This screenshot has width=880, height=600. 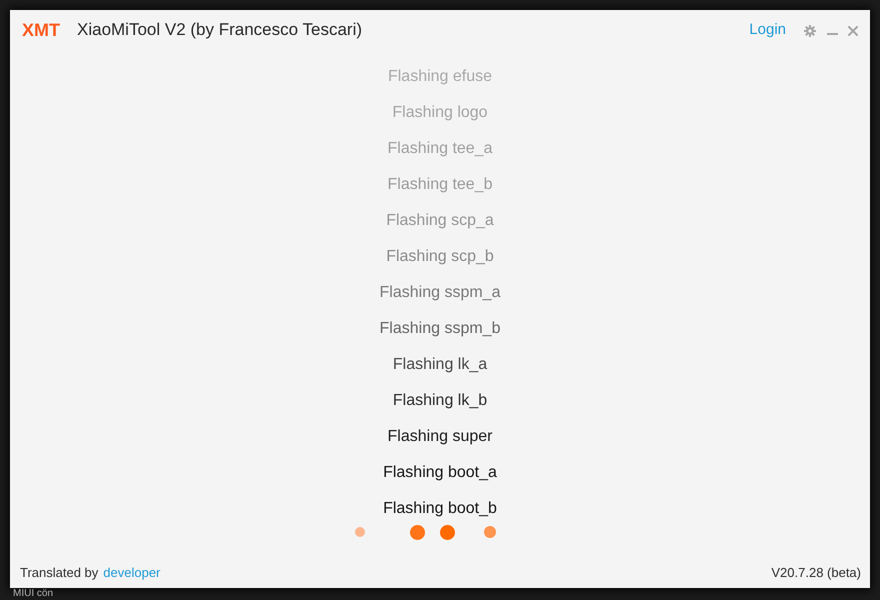 I want to click on desktop-text: MIUI cön, so click(x=33, y=594).